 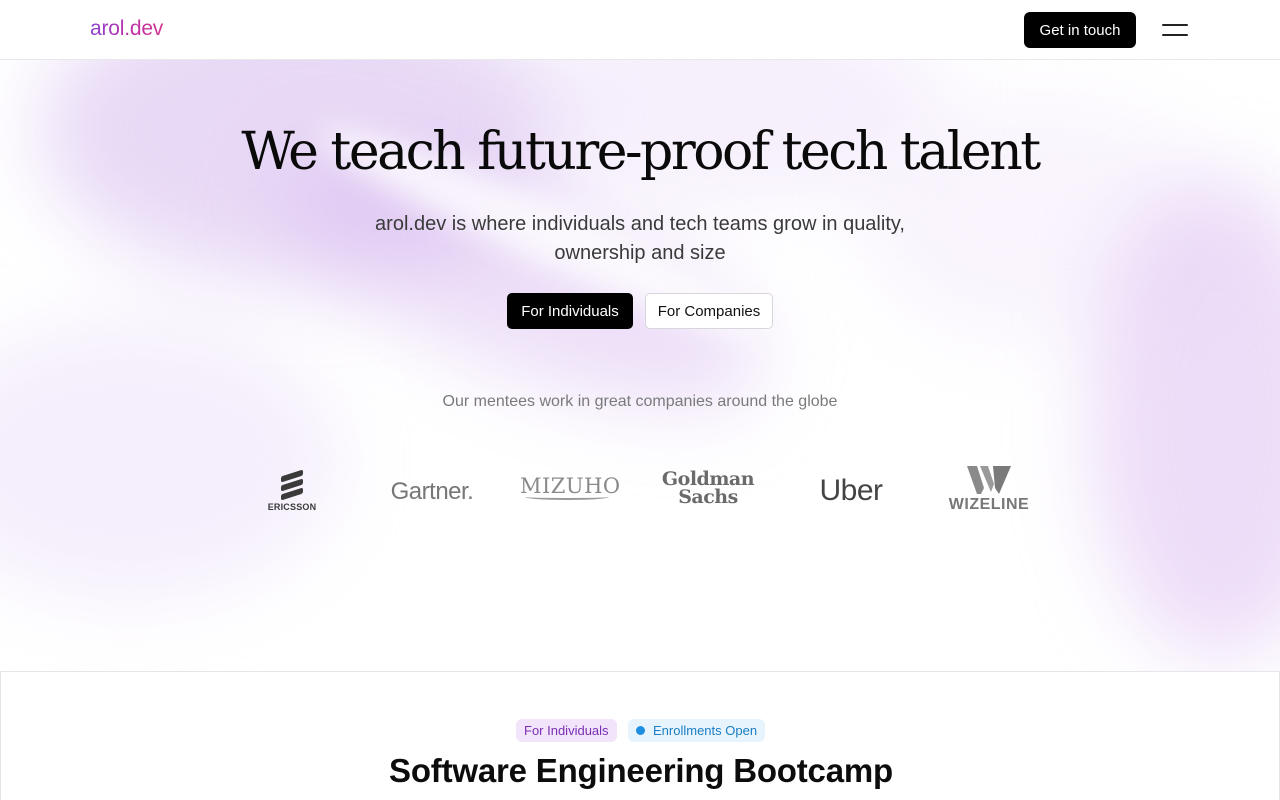 I want to click on get-in-touch-button: Get in touch, so click(x=1080, y=30).